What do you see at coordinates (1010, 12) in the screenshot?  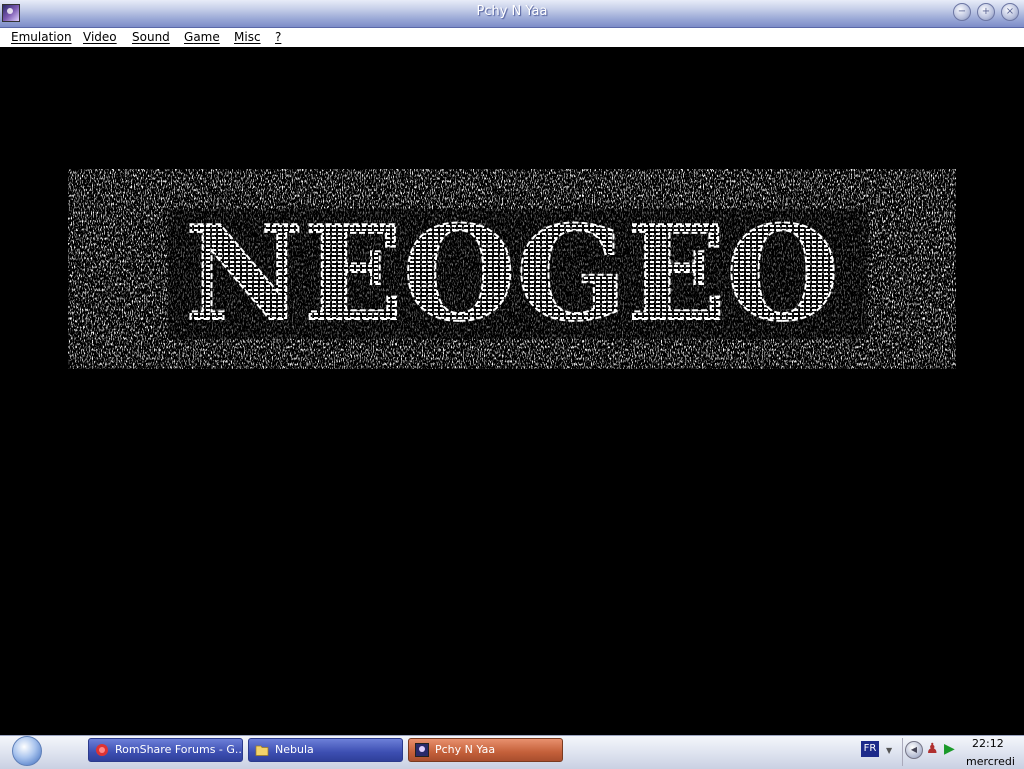 I see `close-button: ×` at bounding box center [1010, 12].